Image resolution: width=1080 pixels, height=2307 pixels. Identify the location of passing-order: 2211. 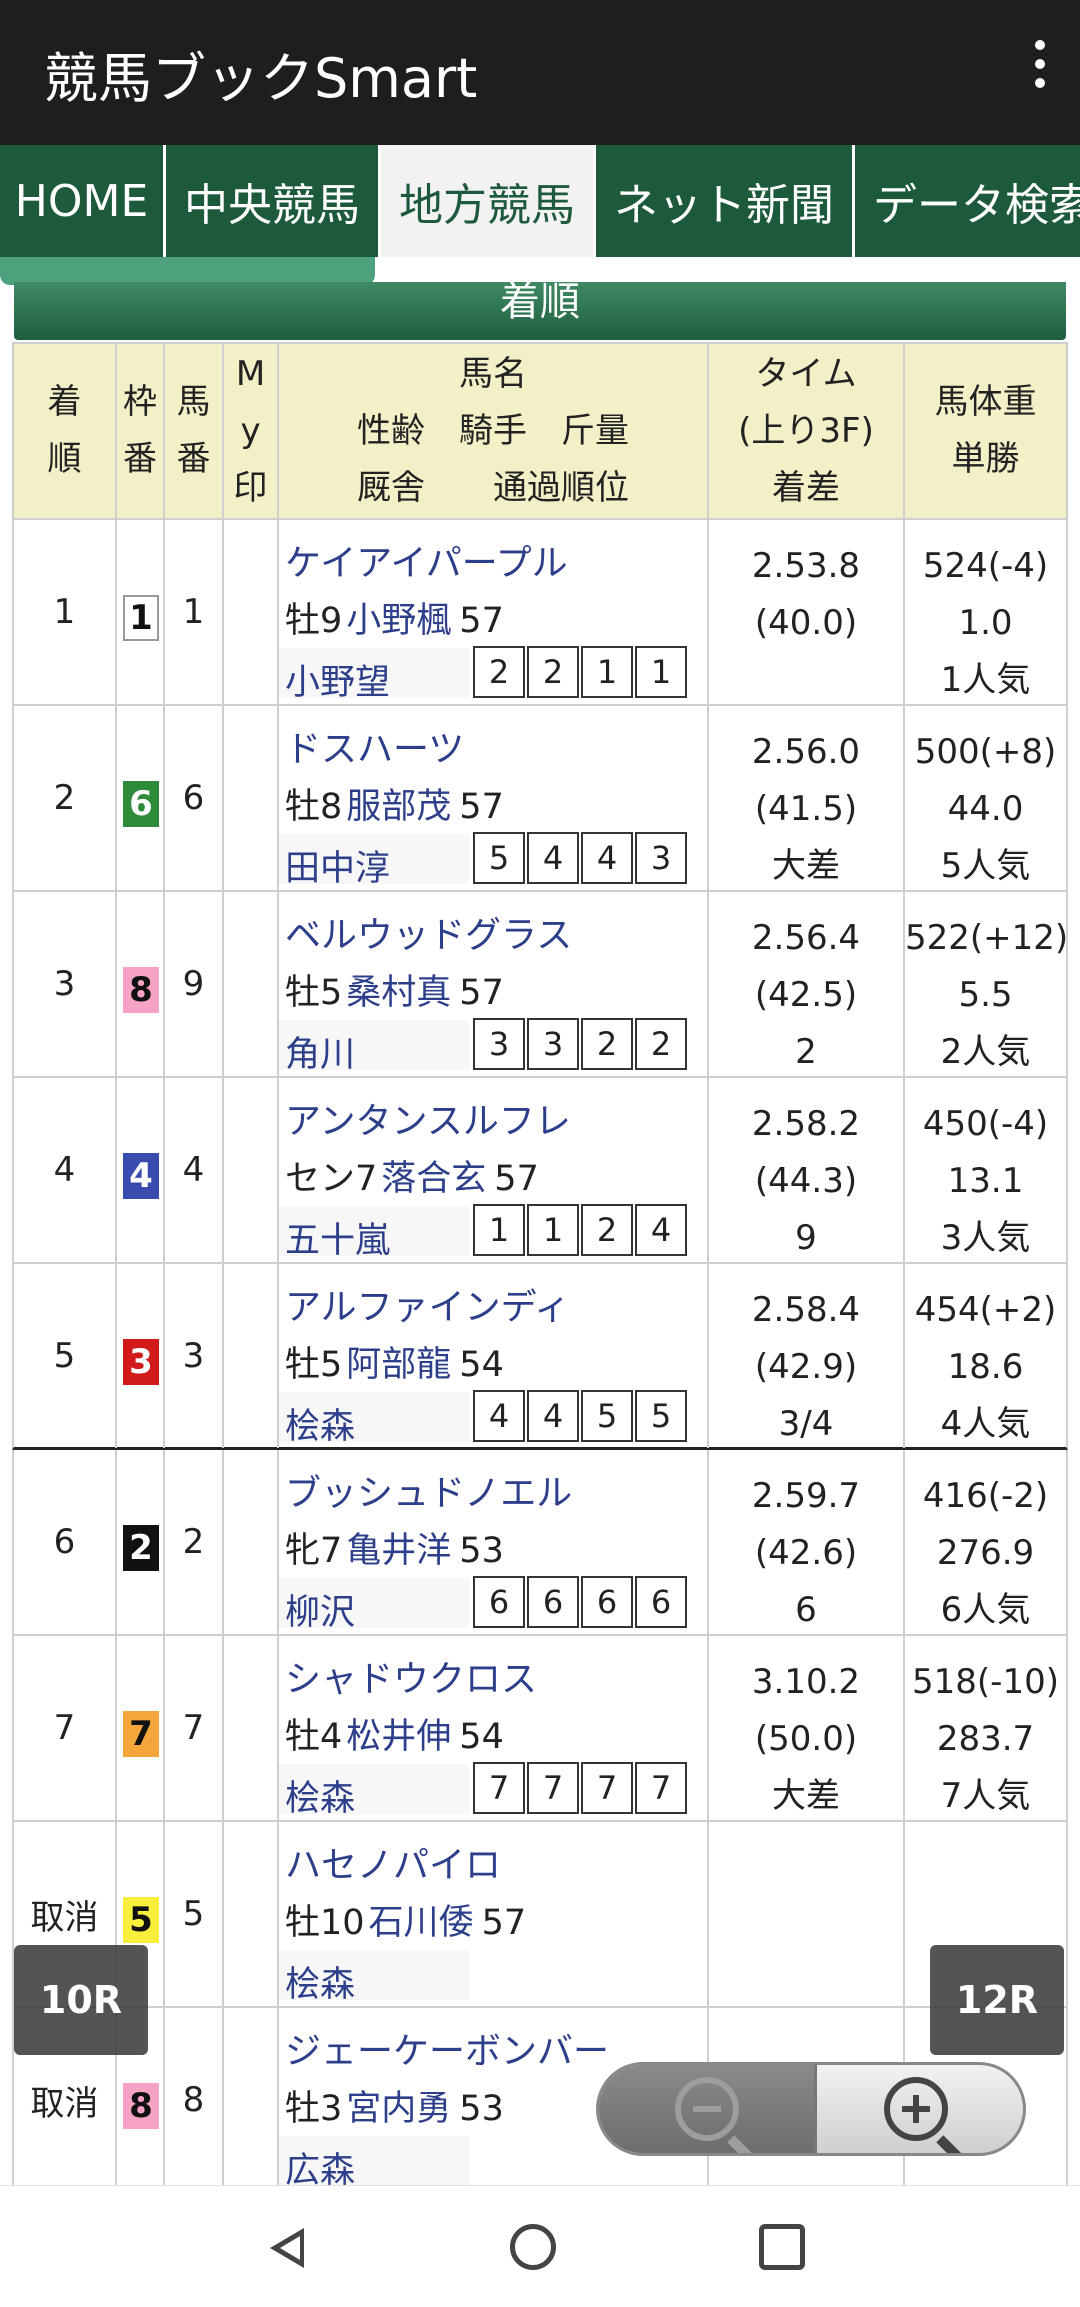
(581, 672).